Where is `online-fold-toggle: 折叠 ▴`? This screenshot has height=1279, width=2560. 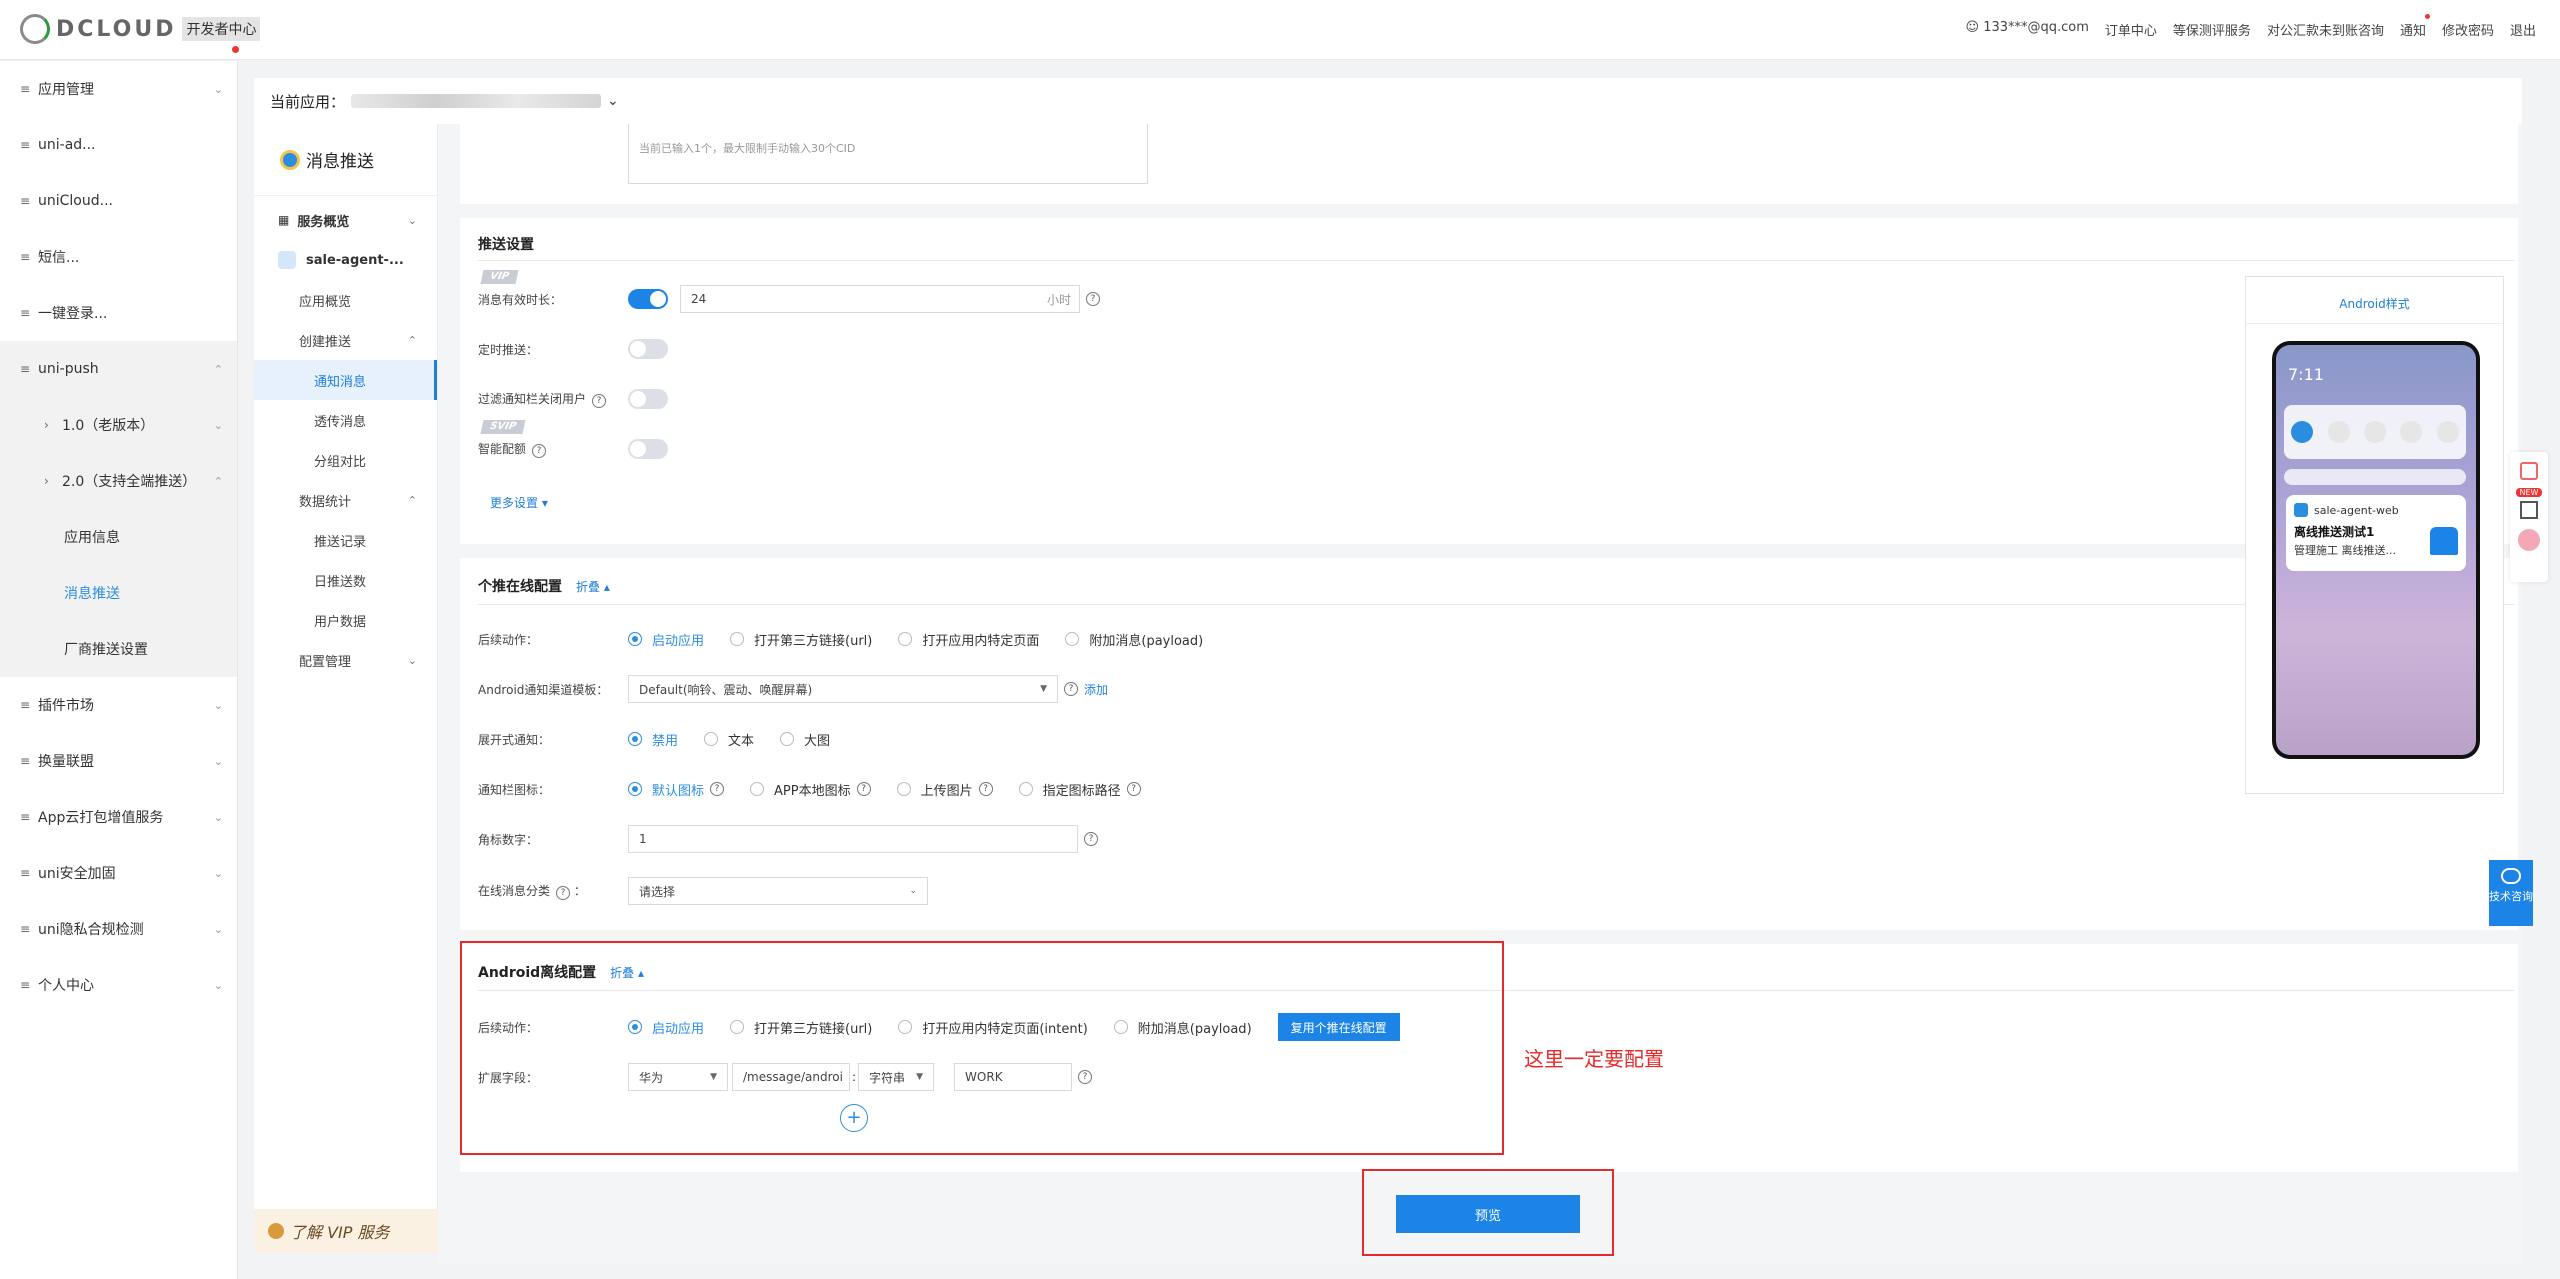
online-fold-toggle: 折叠 ▴ is located at coordinates (593, 586).